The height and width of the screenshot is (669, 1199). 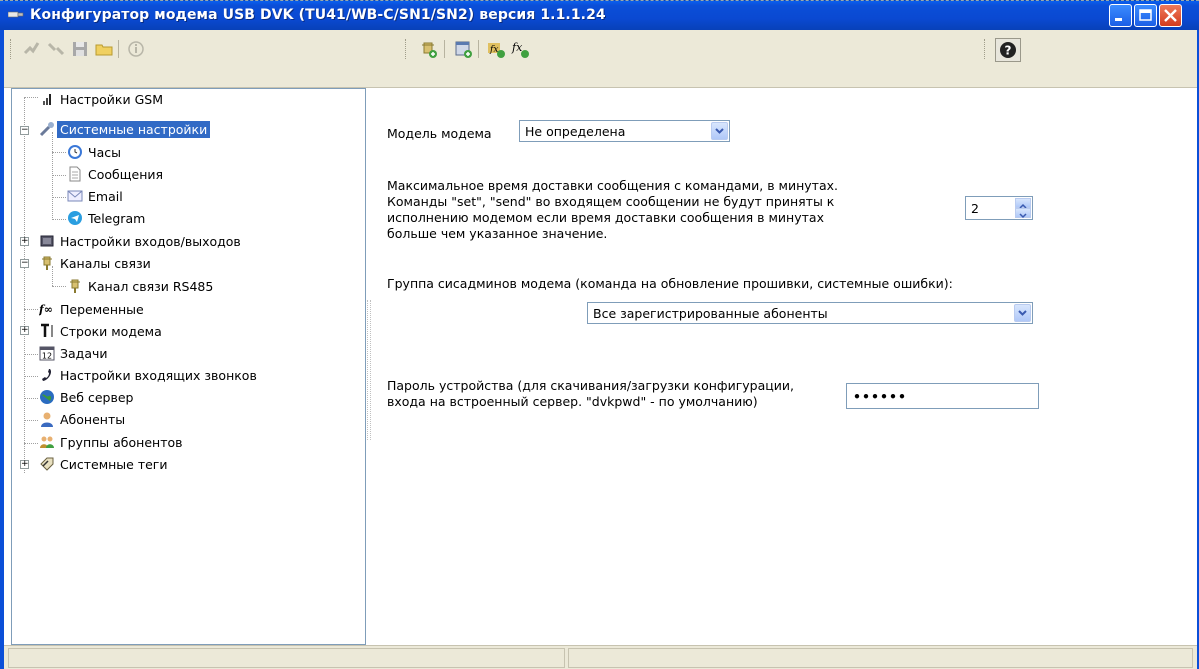 What do you see at coordinates (116, 174) in the screenshot?
I see `tree-item-messages: Сообщения` at bounding box center [116, 174].